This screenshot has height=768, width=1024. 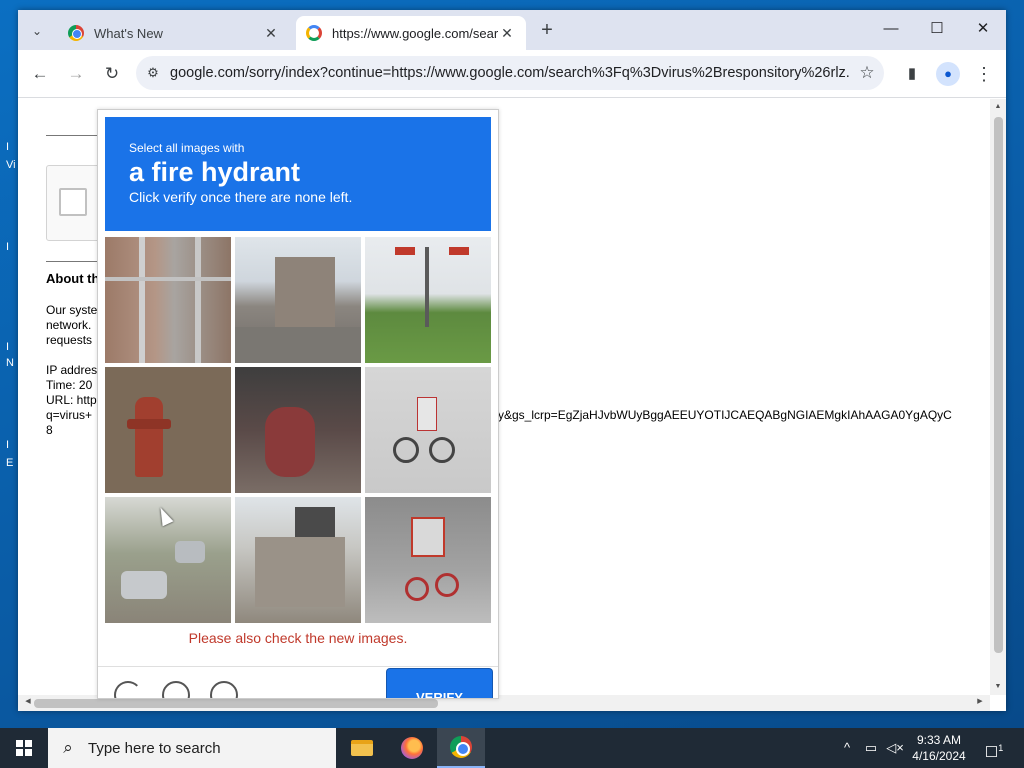 What do you see at coordinates (867, 73) in the screenshot?
I see `star-icon: ☆` at bounding box center [867, 73].